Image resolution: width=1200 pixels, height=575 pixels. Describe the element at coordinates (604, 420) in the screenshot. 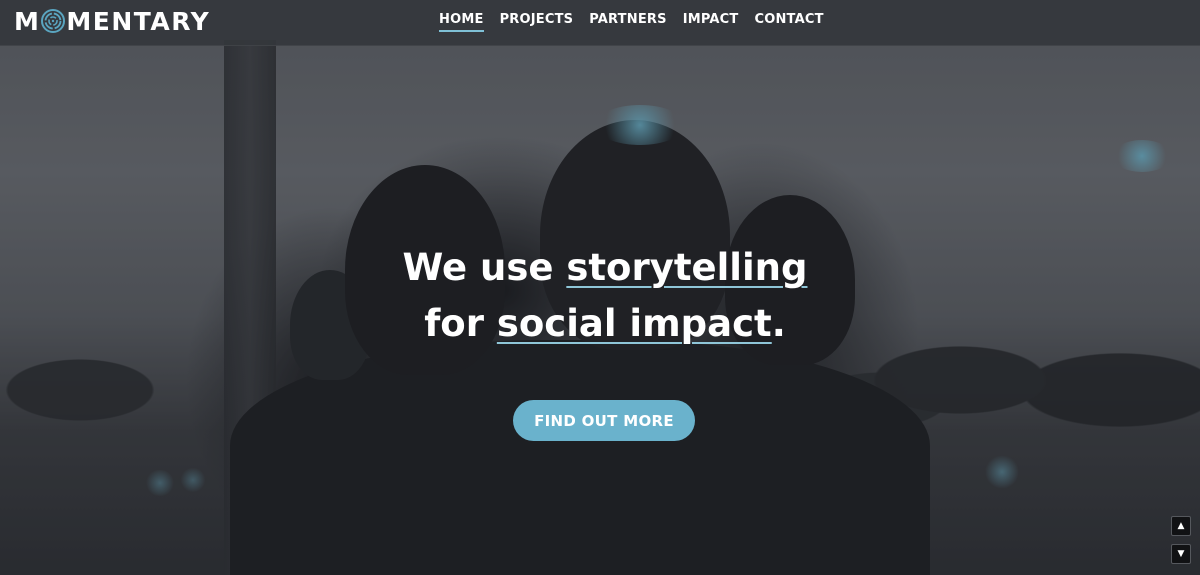

I see `find-out-more-button: FIND OUT MORE` at that location.